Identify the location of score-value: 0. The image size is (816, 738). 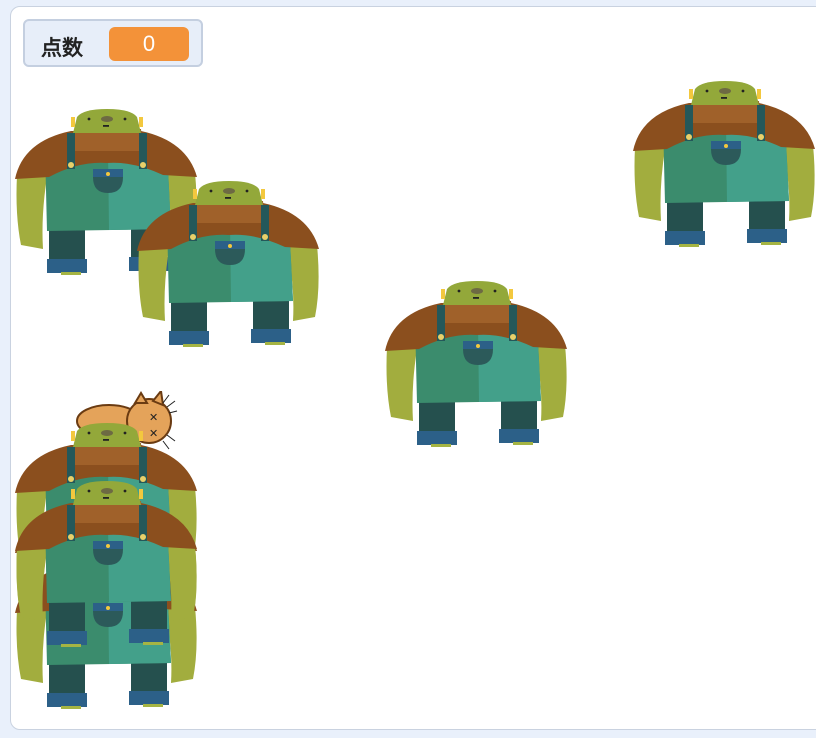
(149, 44).